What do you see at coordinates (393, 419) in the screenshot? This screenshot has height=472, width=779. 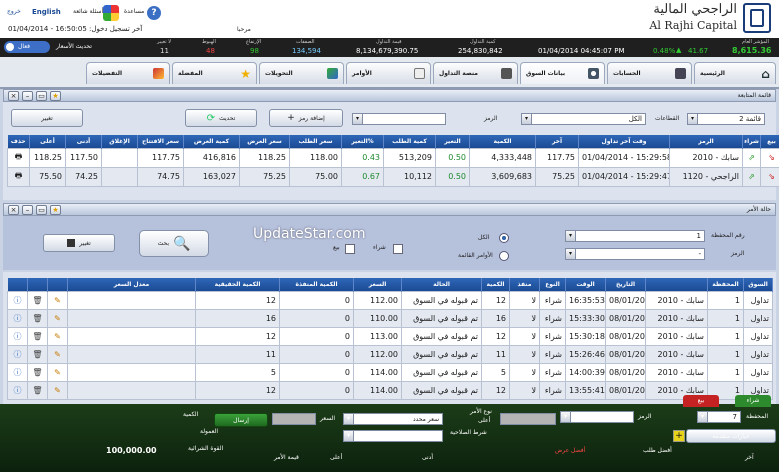 I see `order-type-select: ▾ سعر محدد` at bounding box center [393, 419].